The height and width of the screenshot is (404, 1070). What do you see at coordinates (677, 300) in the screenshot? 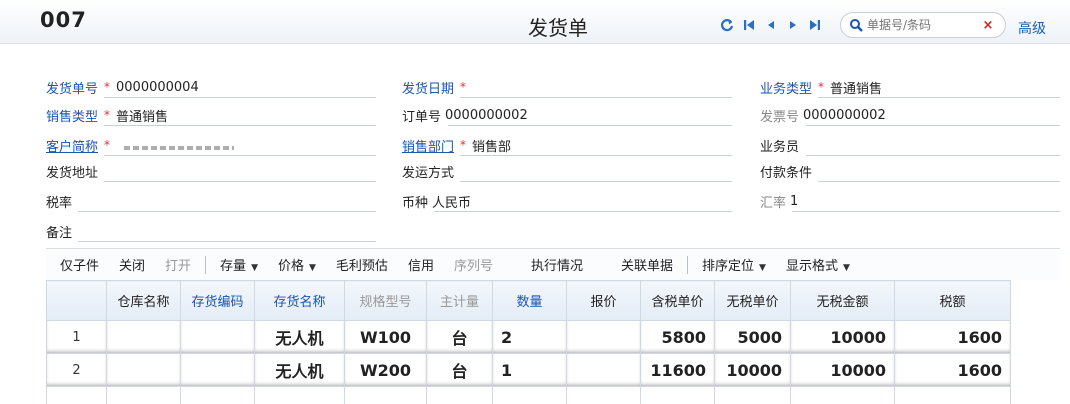
I see `col-header-tax-incl-price: 含税单价` at bounding box center [677, 300].